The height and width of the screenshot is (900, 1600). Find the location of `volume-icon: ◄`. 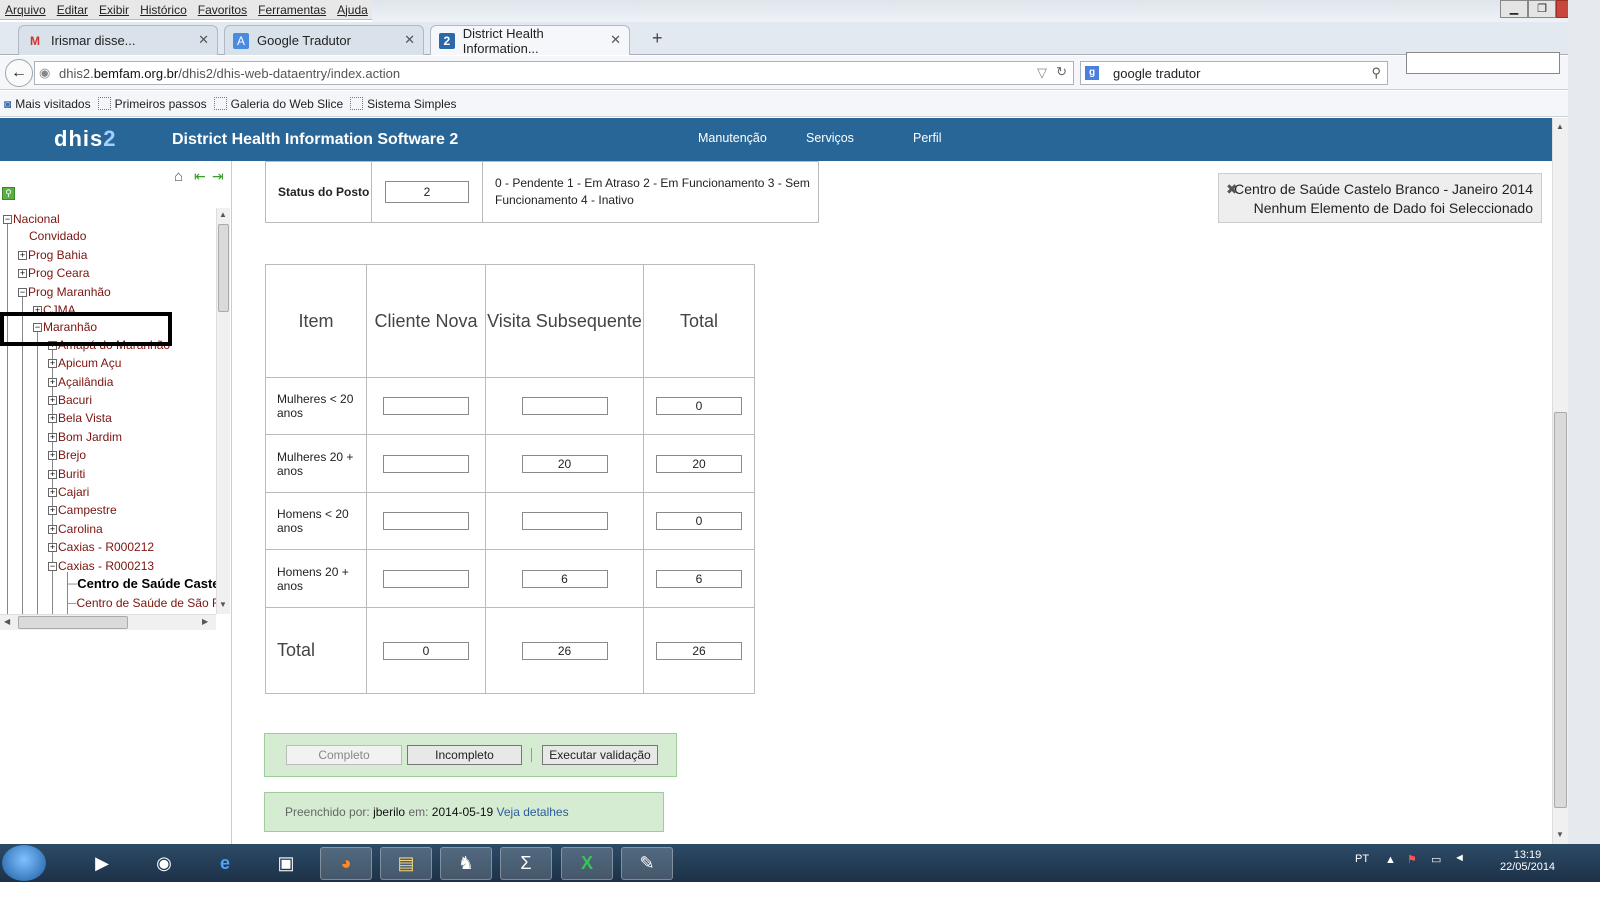

volume-icon: ◄ is located at coordinates (1459, 858).